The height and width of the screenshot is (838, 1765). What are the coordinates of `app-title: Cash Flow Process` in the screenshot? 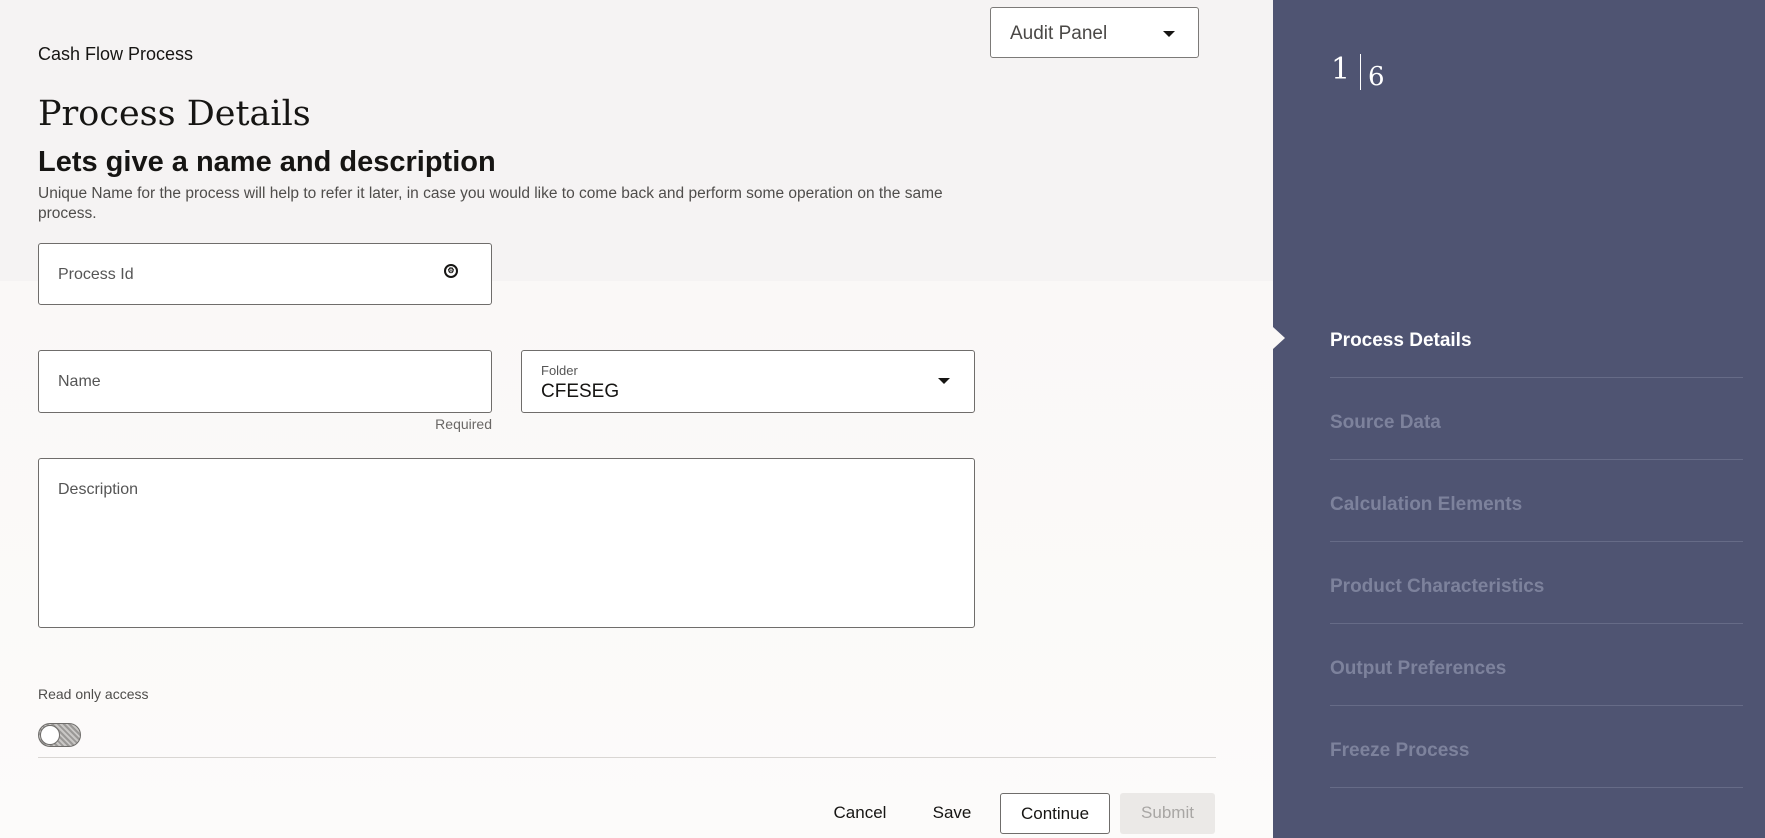 It's located at (116, 54).